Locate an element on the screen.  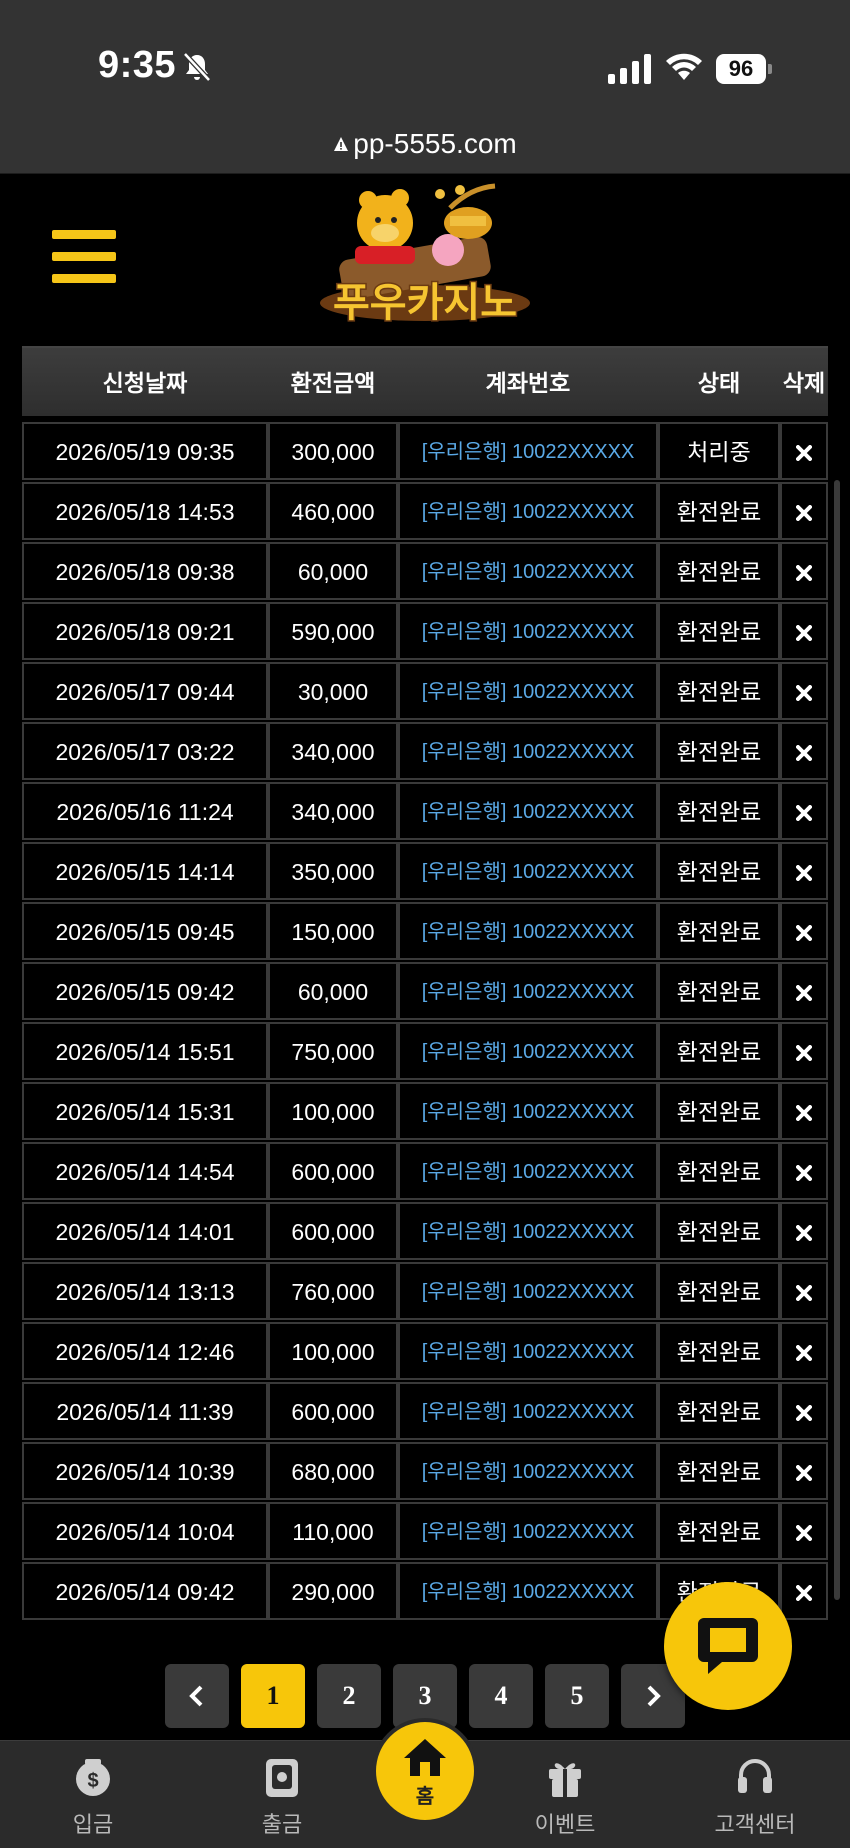
row-date: 2026/05/19 09:35 is located at coordinates (145, 451).